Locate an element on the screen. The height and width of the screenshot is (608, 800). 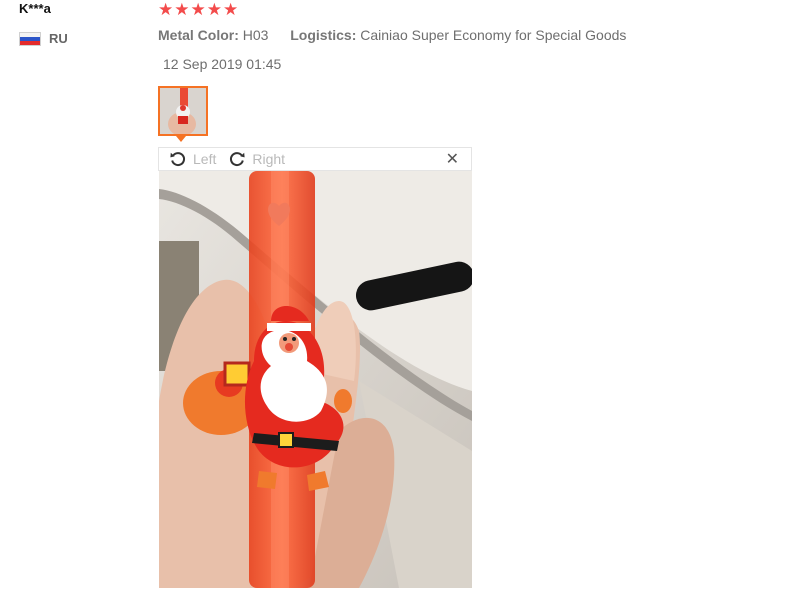
image-viewer-toolbar: Left Right ✕ is located at coordinates (315, 159).